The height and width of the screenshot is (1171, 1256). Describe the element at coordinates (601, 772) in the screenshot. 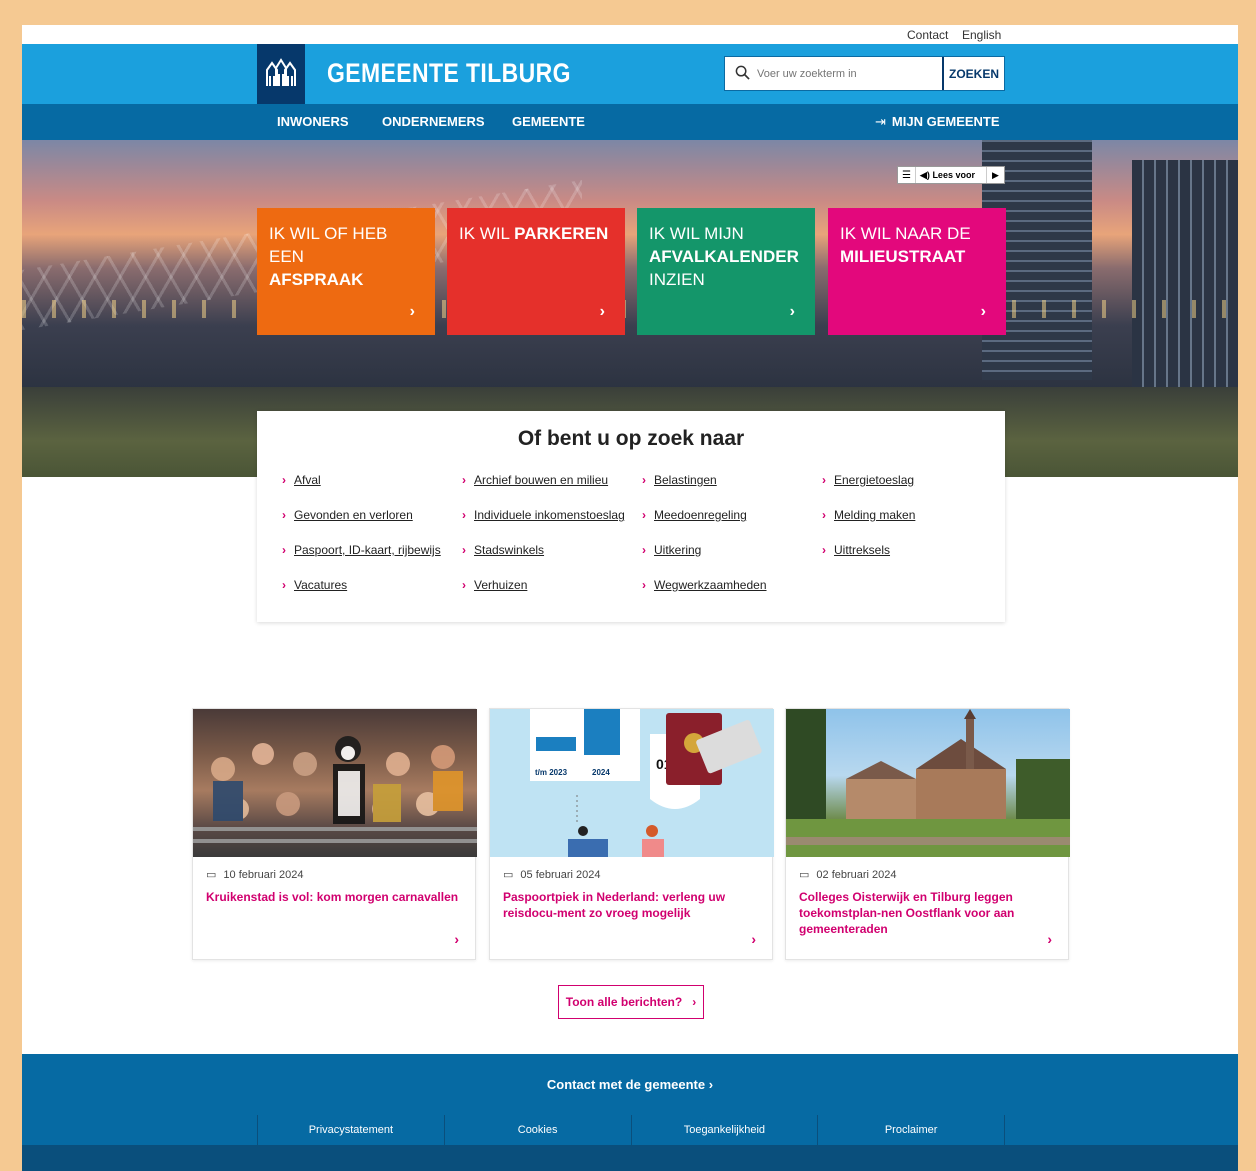

I see `chart-label: 2024` at that location.